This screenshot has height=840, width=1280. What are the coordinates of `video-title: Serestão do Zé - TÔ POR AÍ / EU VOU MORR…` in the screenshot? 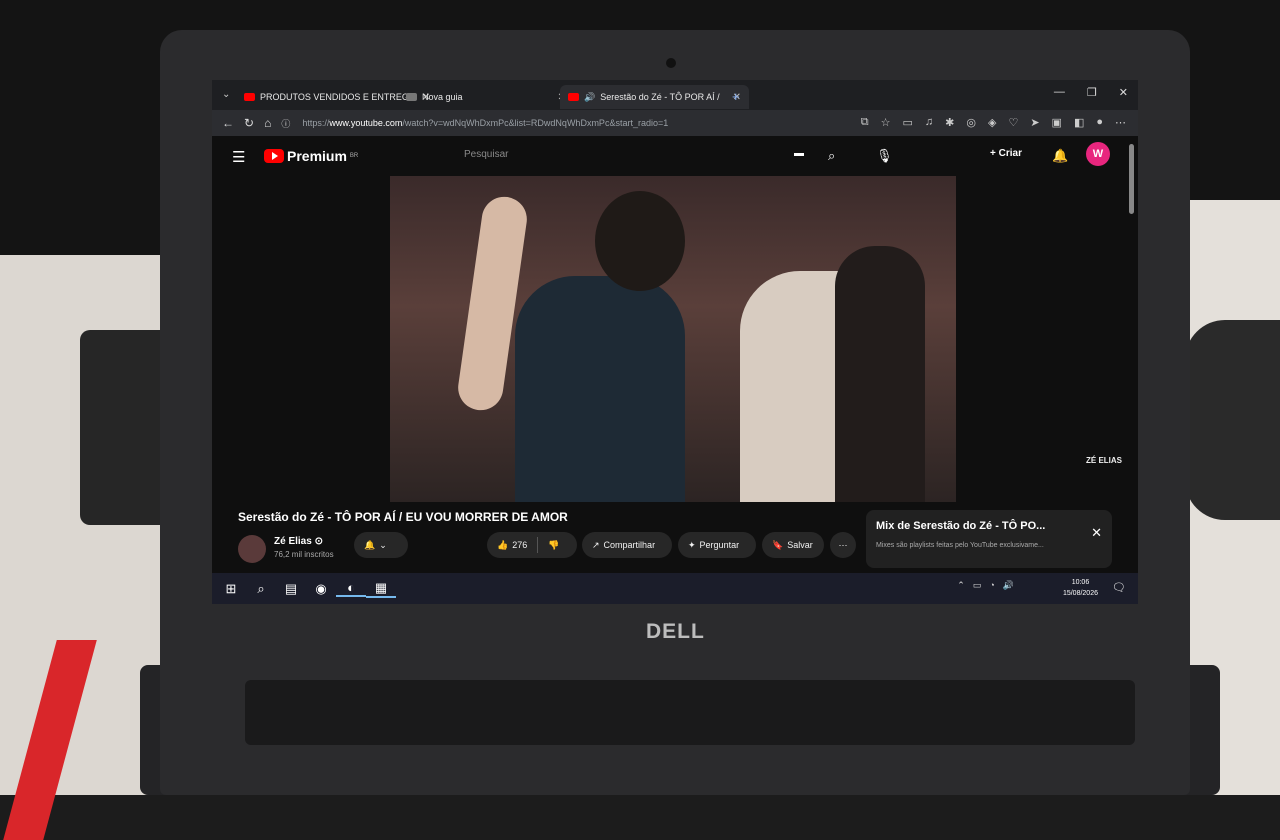 It's located at (403, 517).